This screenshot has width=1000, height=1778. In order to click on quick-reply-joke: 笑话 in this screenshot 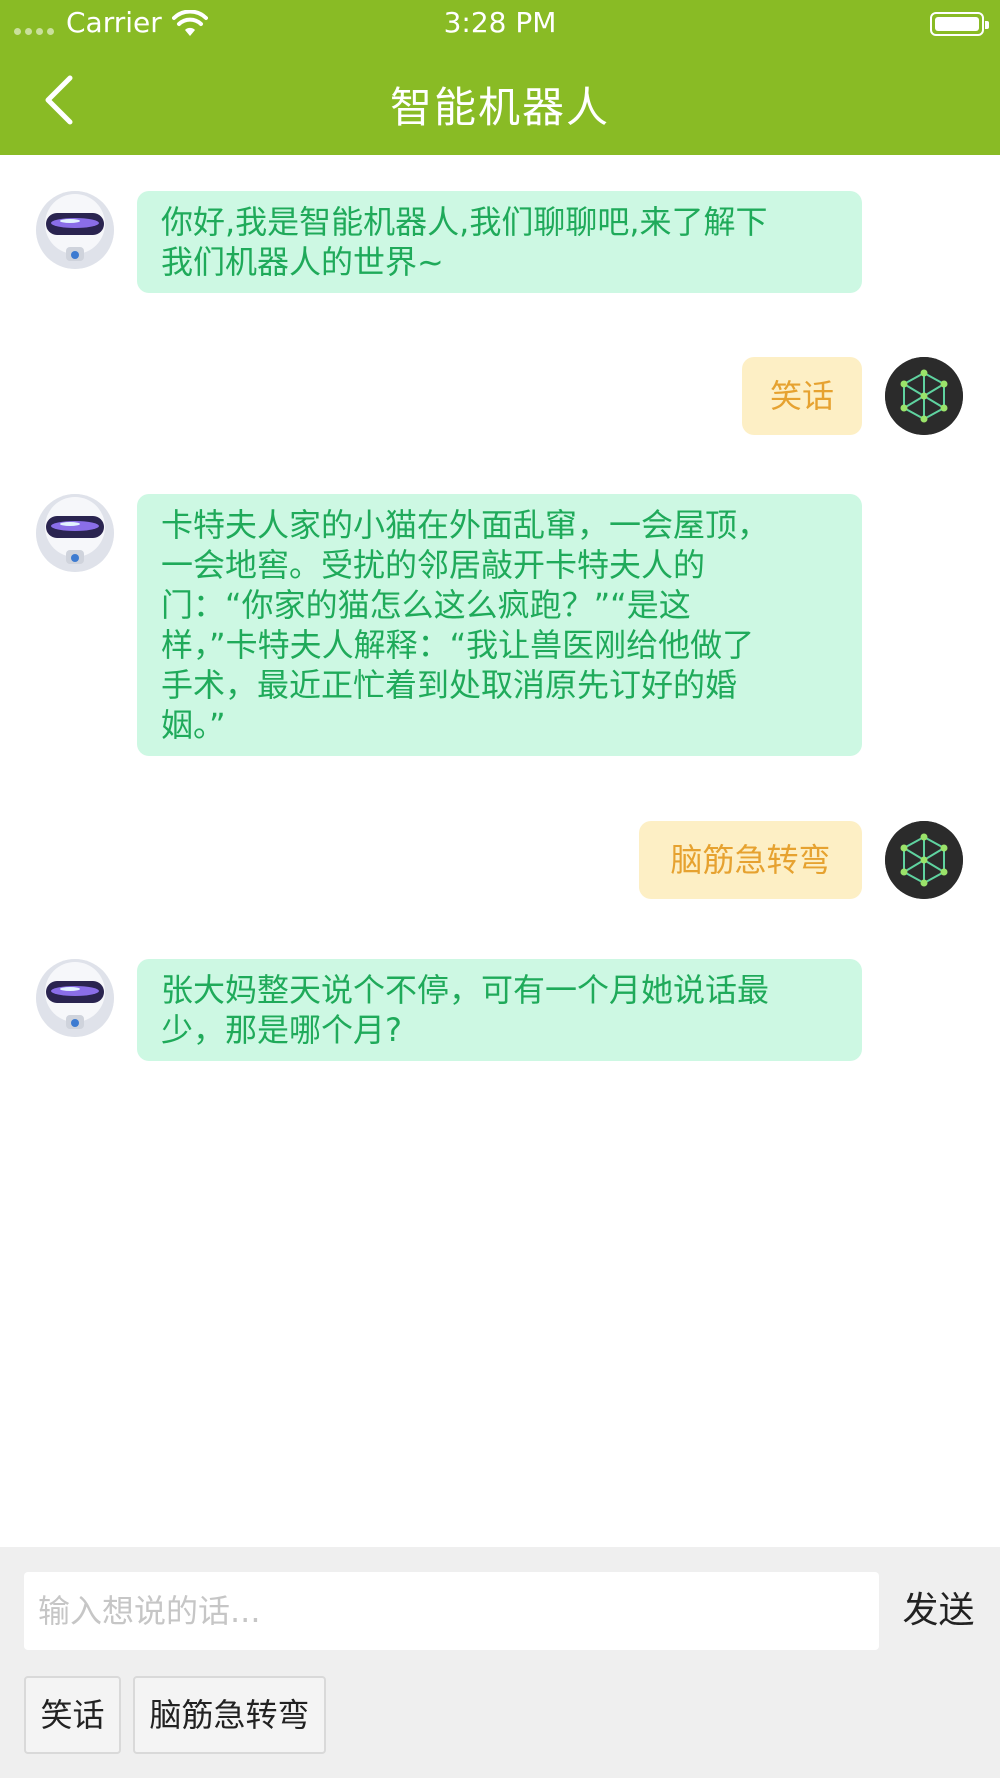, I will do `click(72, 1715)`.